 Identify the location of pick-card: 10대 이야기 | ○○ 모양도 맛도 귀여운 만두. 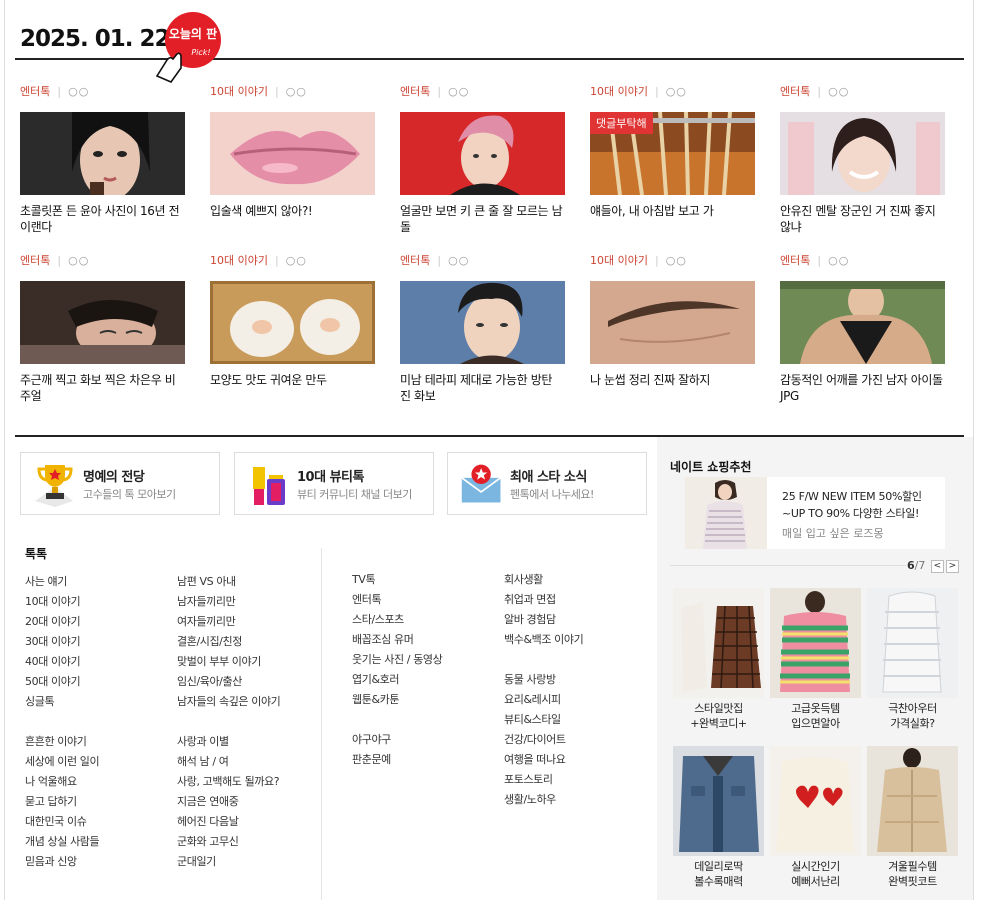
(292, 319).